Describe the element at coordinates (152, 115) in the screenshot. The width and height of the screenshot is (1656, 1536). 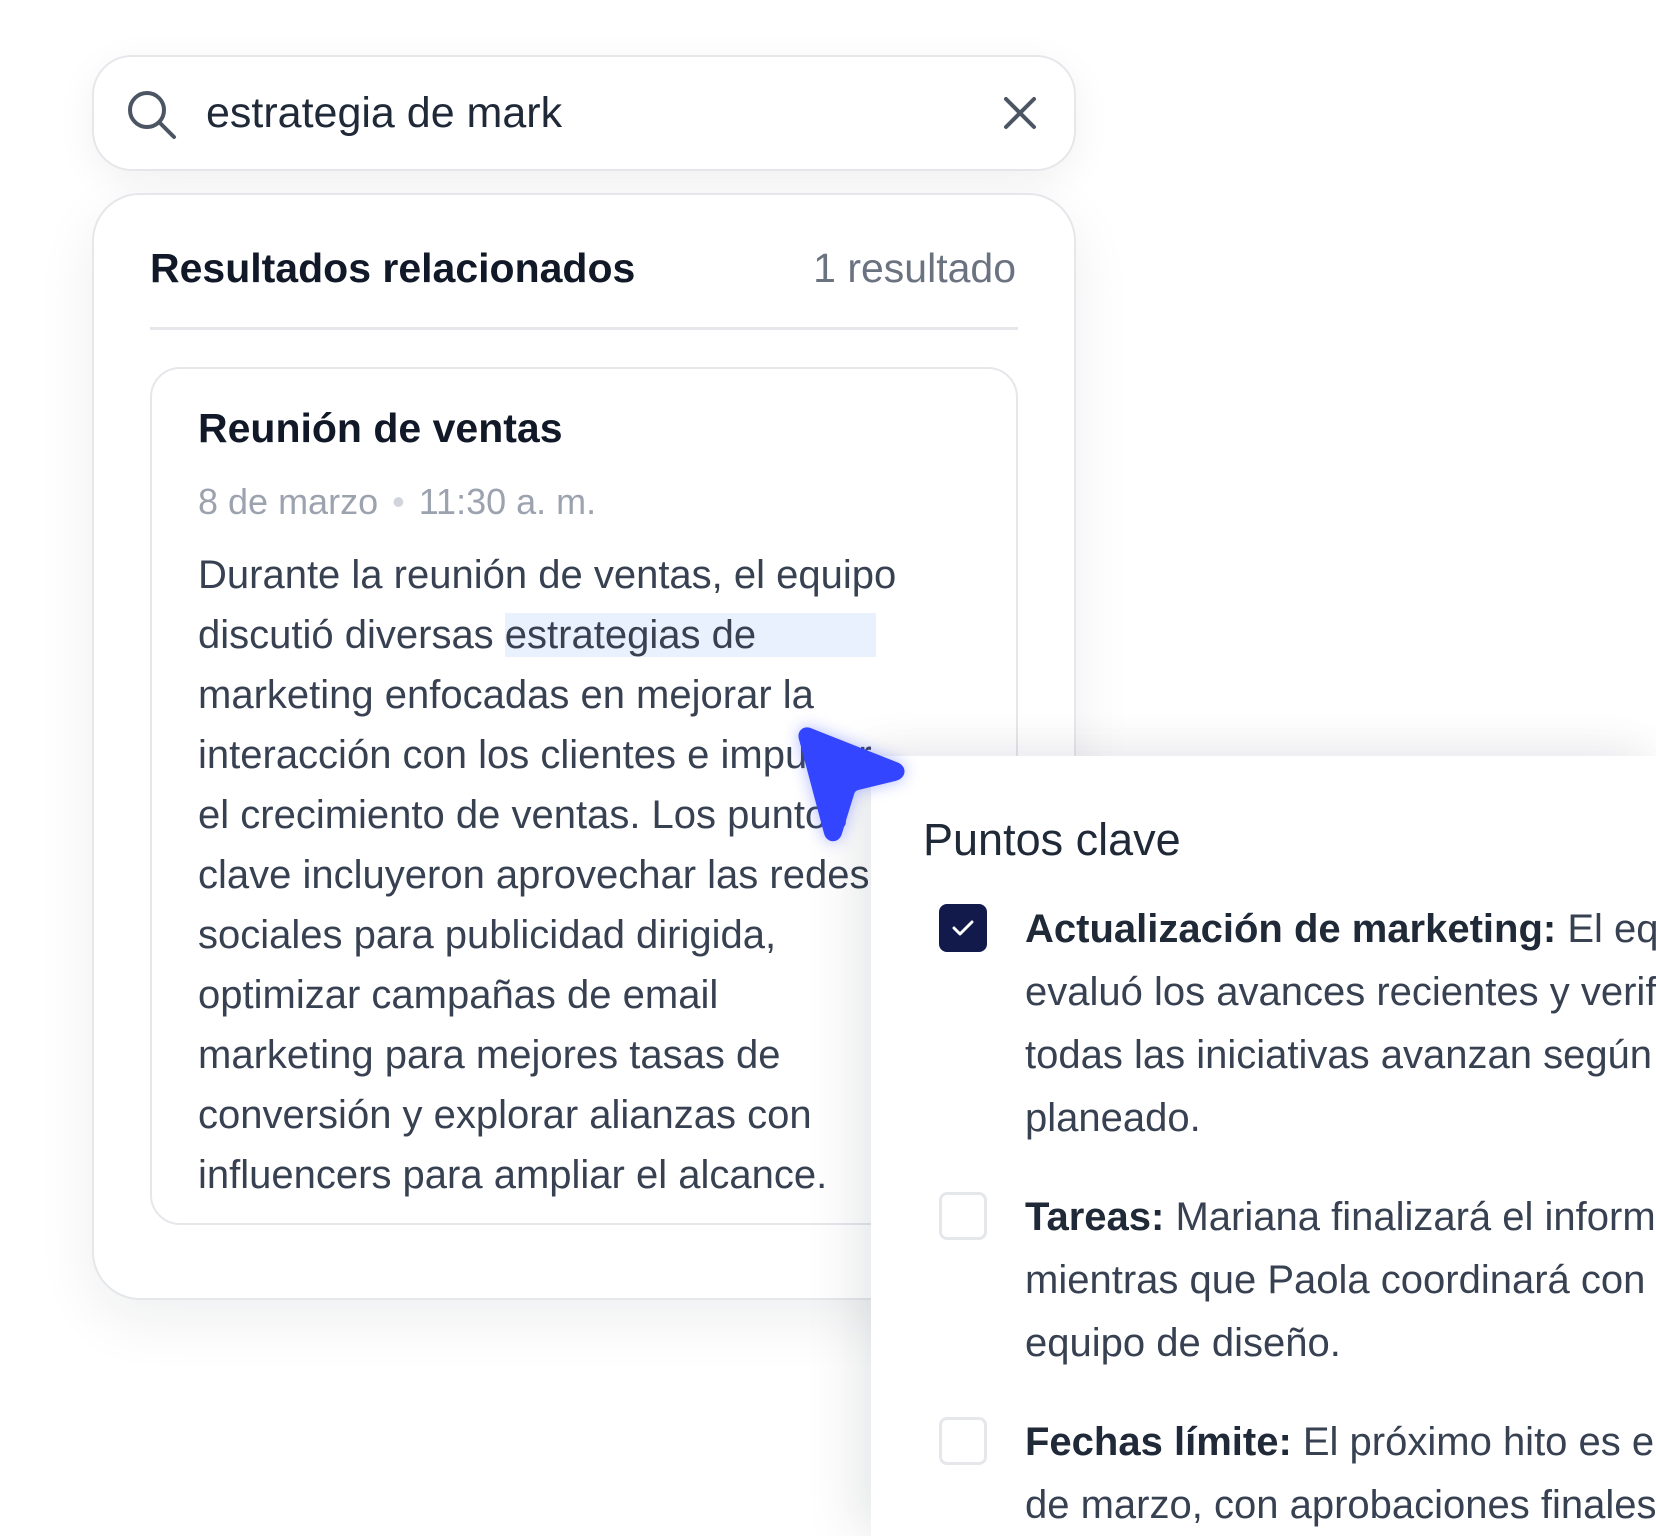
I see `search-icon` at that location.